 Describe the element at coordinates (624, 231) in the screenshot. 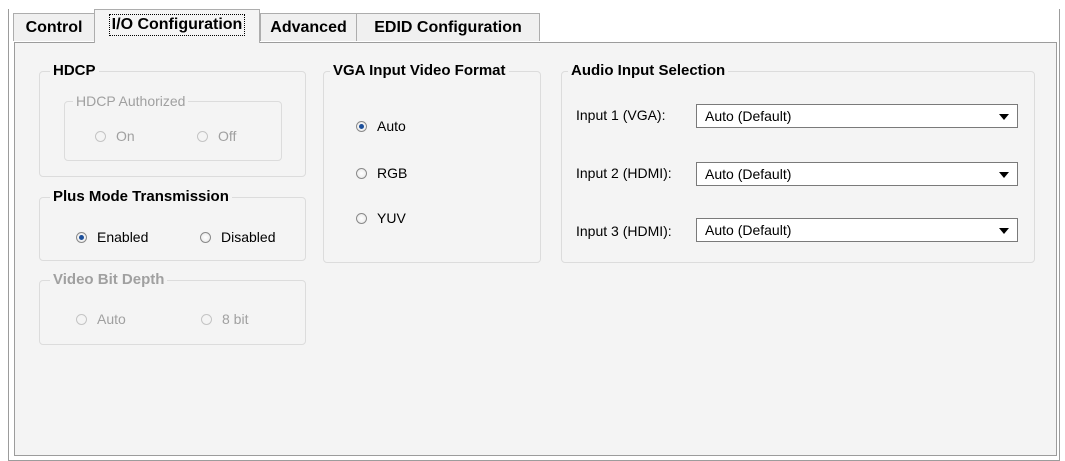

I see `input-3-label: Input 3 (HDMI):` at that location.